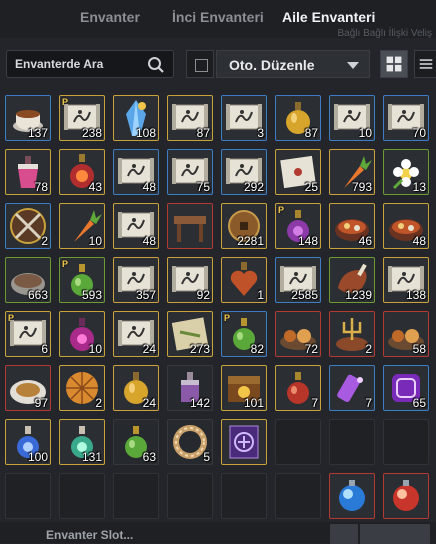  I want to click on inventory-slot: 101, so click(244, 388).